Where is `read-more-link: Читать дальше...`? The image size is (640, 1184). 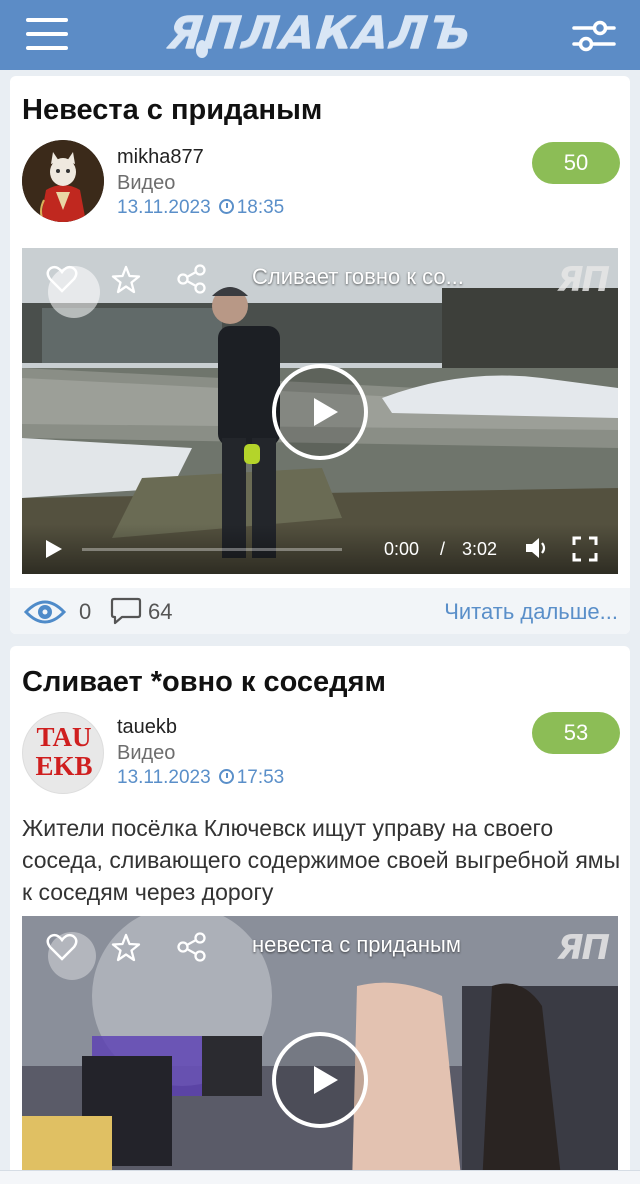 read-more-link: Читать дальше... is located at coordinates (531, 612).